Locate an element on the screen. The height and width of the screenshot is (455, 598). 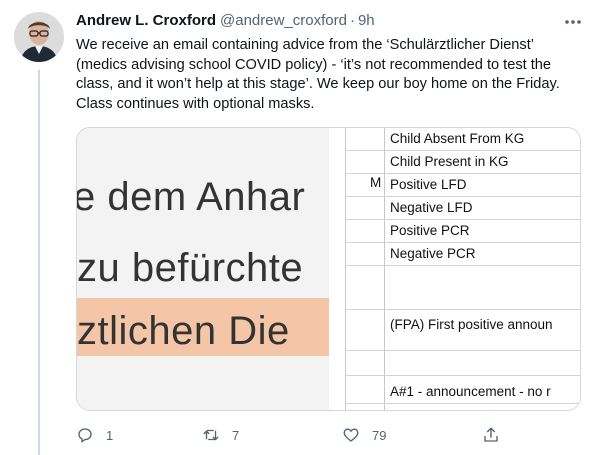
legend-row: A#1 - announcement - no r is located at coordinates (470, 391).